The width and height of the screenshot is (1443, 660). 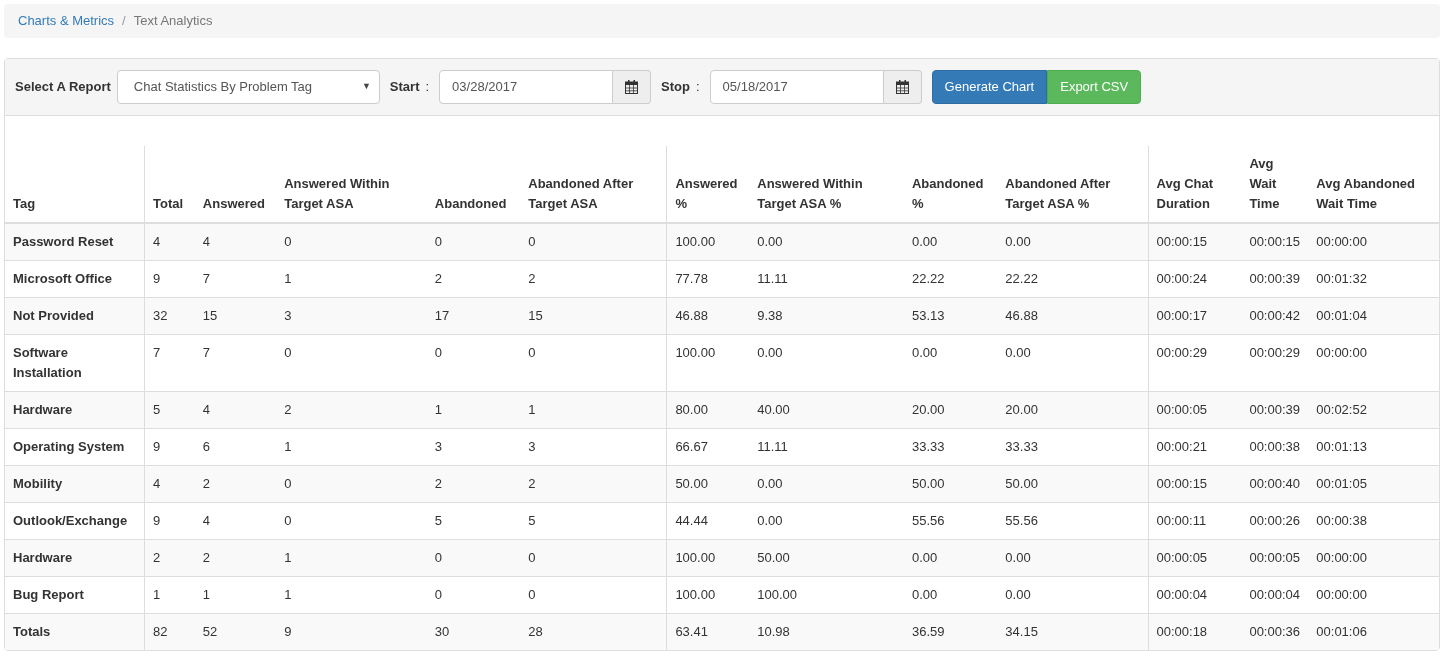 I want to click on start-date-field: 03/28/2017, so click(x=526, y=87).